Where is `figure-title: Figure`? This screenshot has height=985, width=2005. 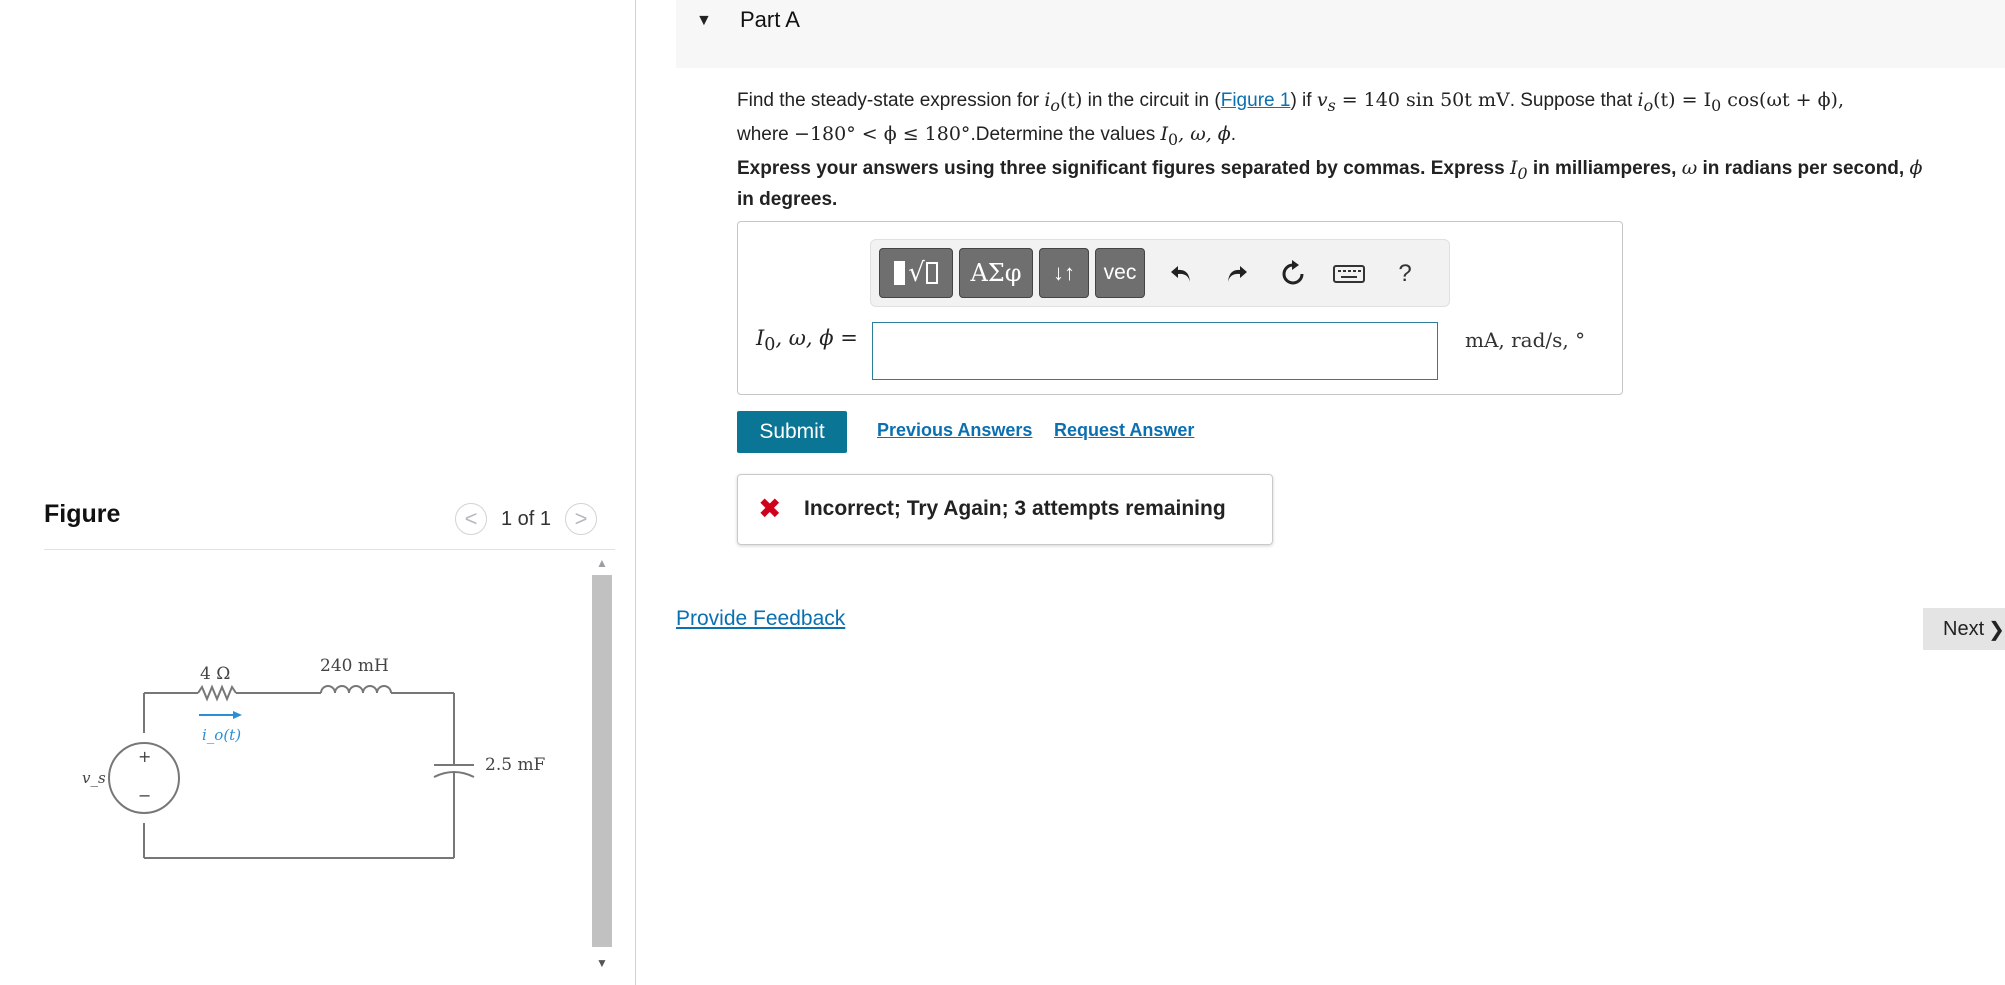 figure-title: Figure is located at coordinates (82, 514).